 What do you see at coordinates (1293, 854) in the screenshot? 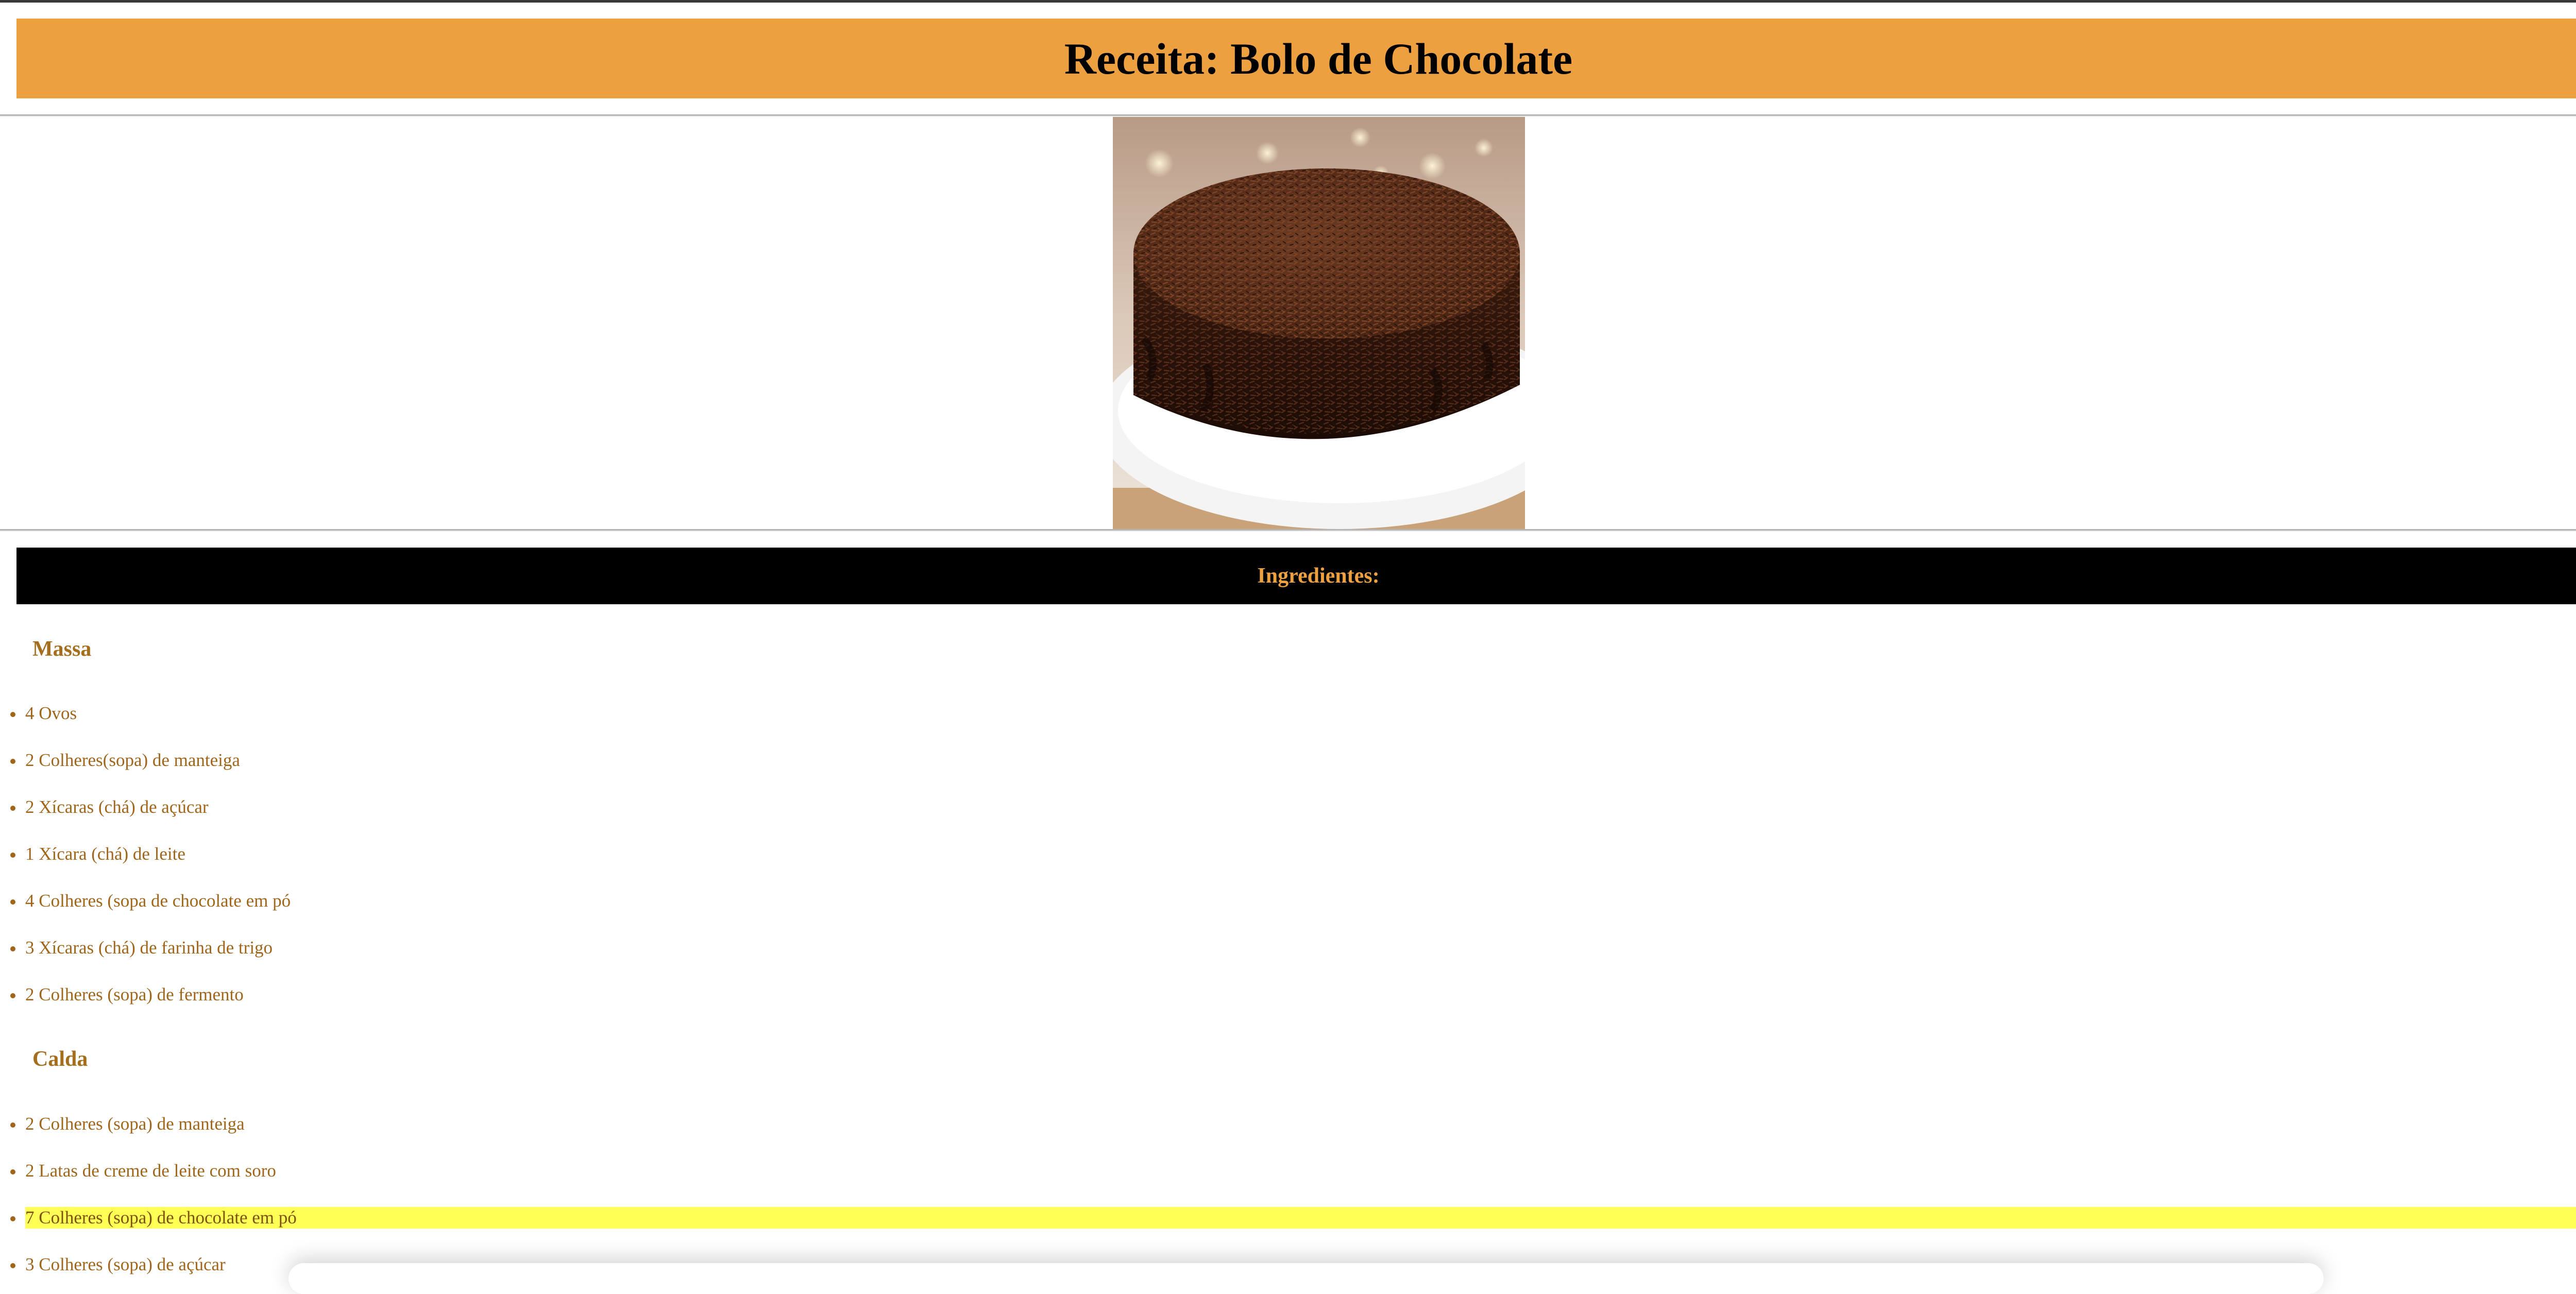
I see `list-item: 1 Xícara (chá) de leite` at bounding box center [1293, 854].